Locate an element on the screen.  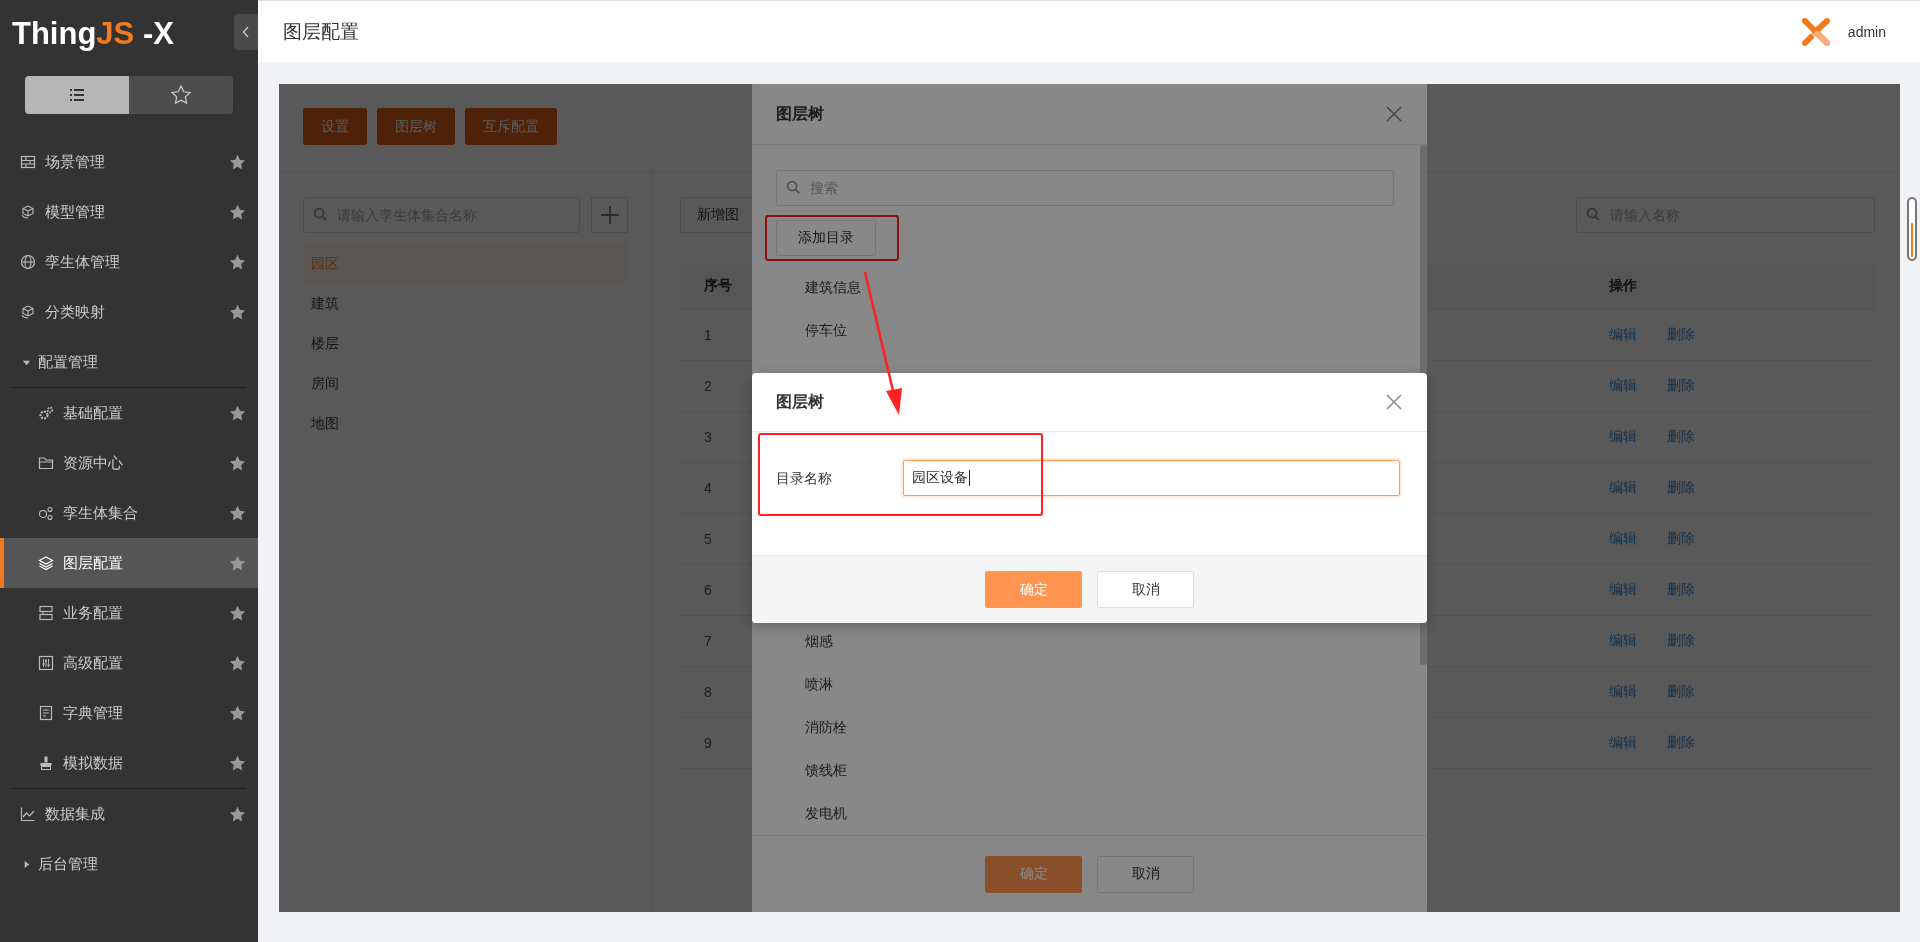
user-name: admin is located at coordinates (1866, 31).